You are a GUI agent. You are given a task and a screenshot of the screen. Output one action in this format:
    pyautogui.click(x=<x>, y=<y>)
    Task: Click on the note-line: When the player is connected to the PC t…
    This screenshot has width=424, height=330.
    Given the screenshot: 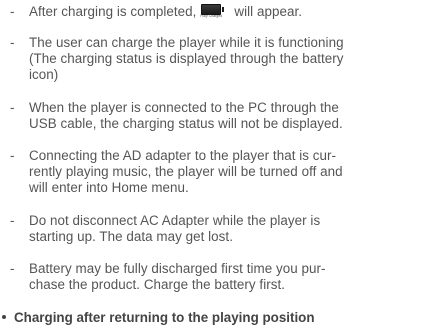 What is the action you would take?
    pyautogui.click(x=184, y=107)
    